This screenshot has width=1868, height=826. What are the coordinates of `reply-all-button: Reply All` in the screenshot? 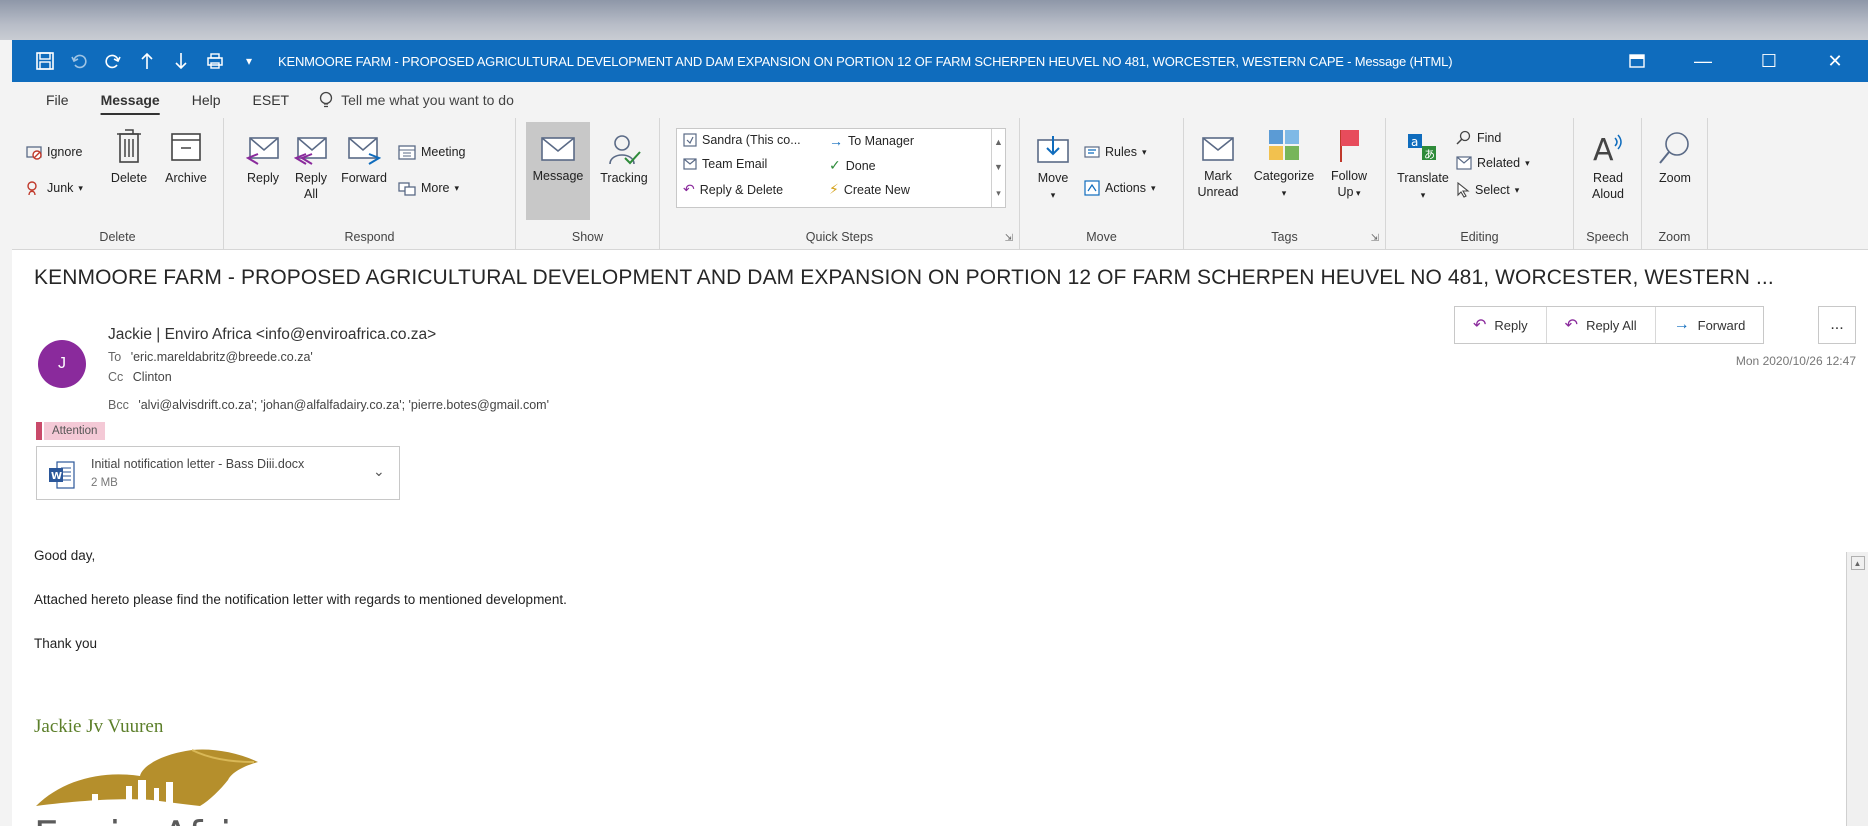 It's located at (311, 168).